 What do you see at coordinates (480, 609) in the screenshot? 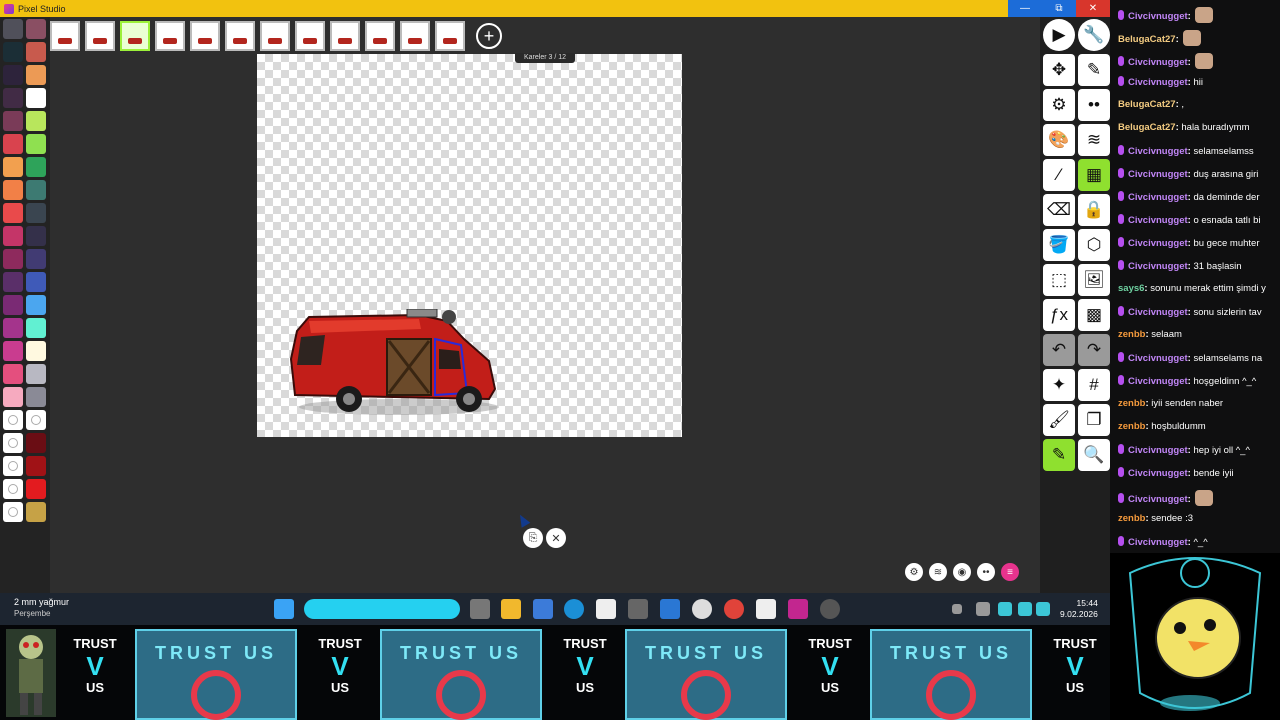
I see `task-view-icon` at bounding box center [480, 609].